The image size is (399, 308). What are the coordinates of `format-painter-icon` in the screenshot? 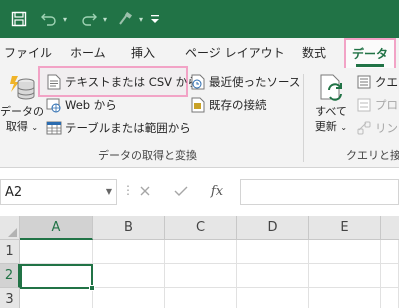 It's located at (125, 19).